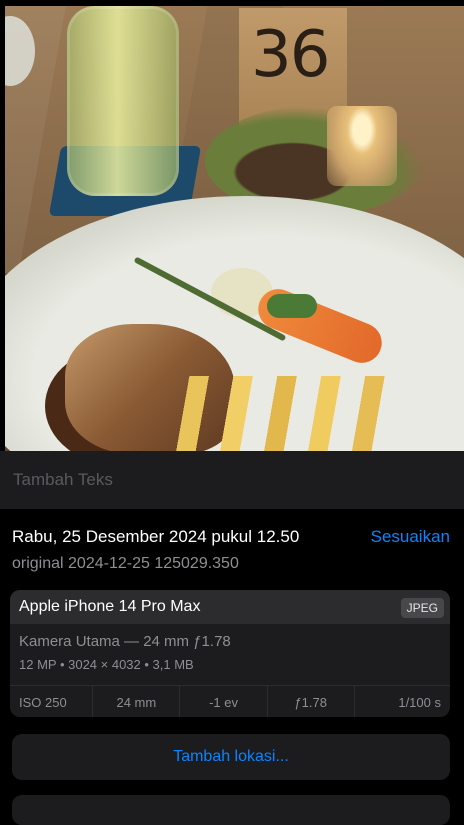  I want to click on camera-device: Apple iPhone 14 Pro Max, so click(110, 606).